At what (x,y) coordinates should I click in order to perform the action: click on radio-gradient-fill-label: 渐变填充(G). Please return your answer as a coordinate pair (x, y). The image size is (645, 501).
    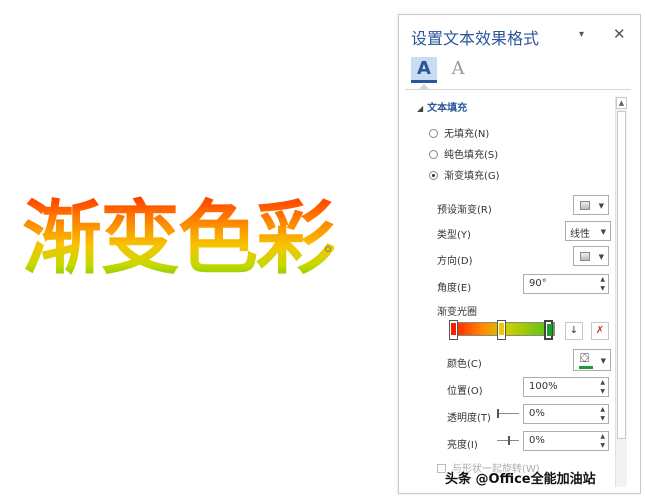
    Looking at the image, I should click on (472, 176).